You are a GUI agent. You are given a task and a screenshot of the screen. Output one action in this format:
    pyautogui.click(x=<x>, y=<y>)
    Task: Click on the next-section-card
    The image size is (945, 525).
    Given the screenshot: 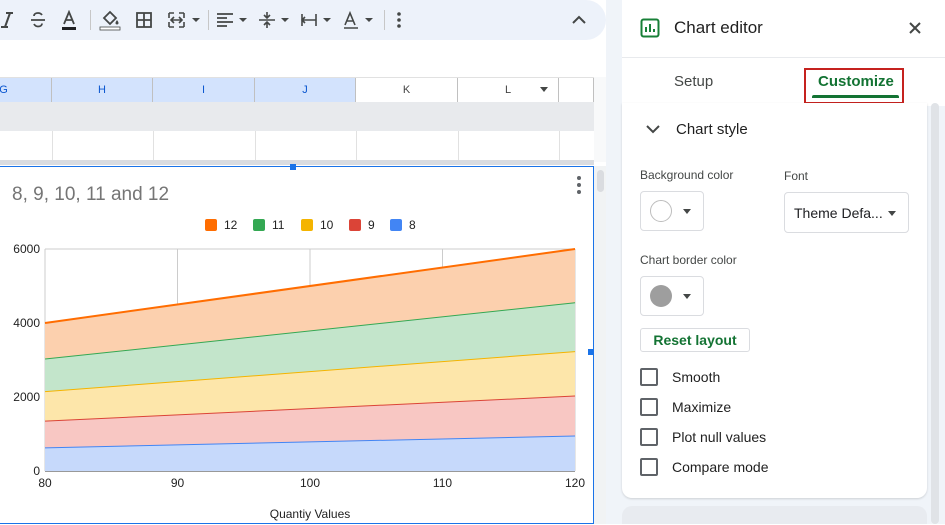 What is the action you would take?
    pyautogui.click(x=774, y=515)
    